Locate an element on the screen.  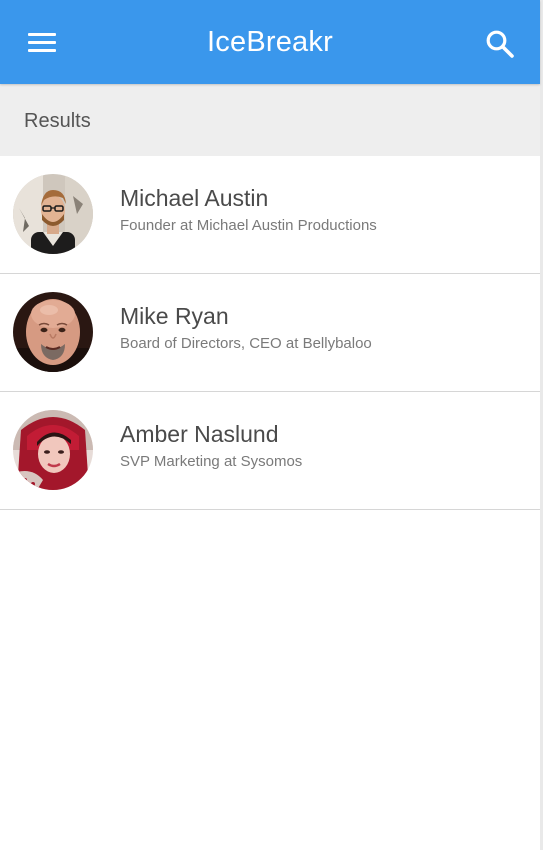
person-name: Michael Austin is located at coordinates (194, 198).